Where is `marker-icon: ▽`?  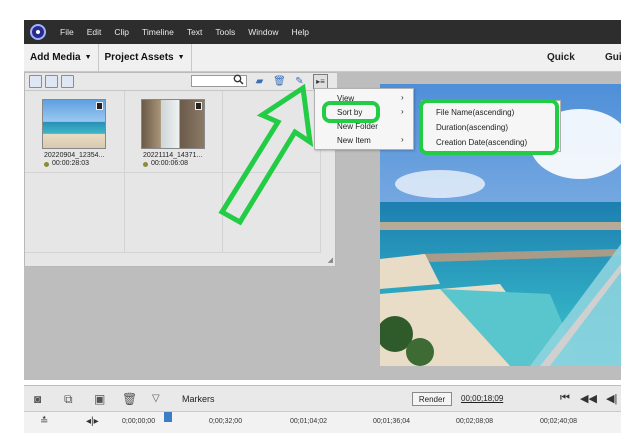 marker-icon: ▽ is located at coordinates (156, 398).